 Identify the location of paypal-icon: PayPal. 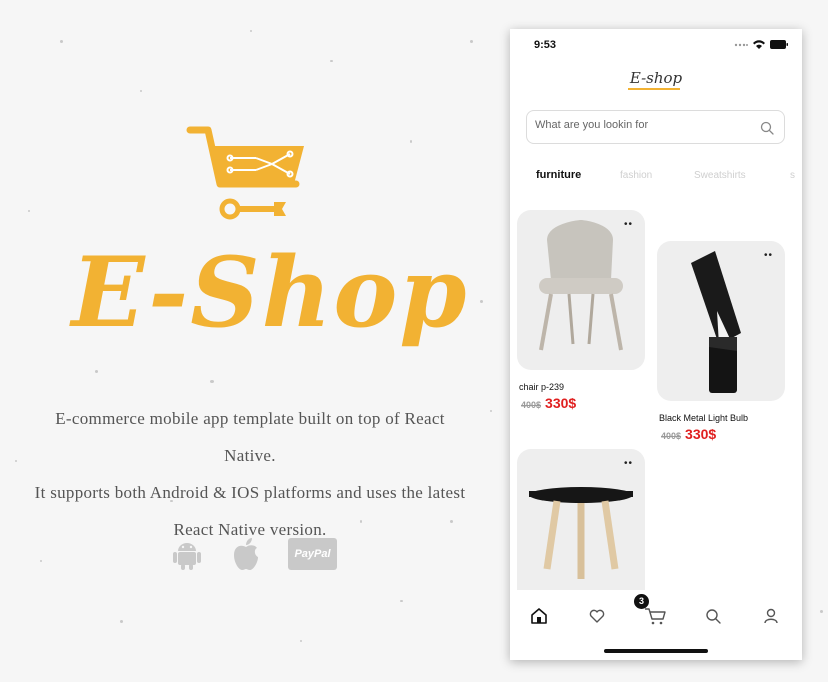
(312, 554).